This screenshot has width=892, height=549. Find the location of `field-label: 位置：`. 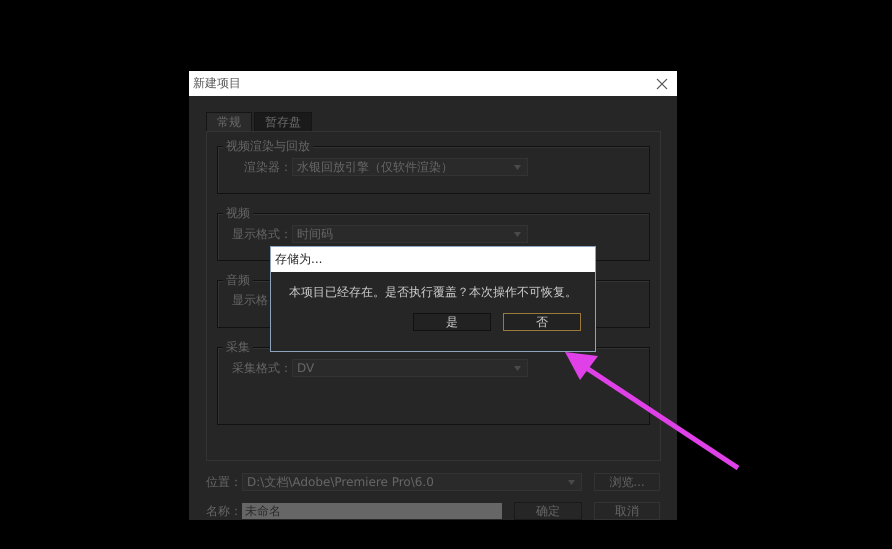

field-label: 位置： is located at coordinates (224, 482).